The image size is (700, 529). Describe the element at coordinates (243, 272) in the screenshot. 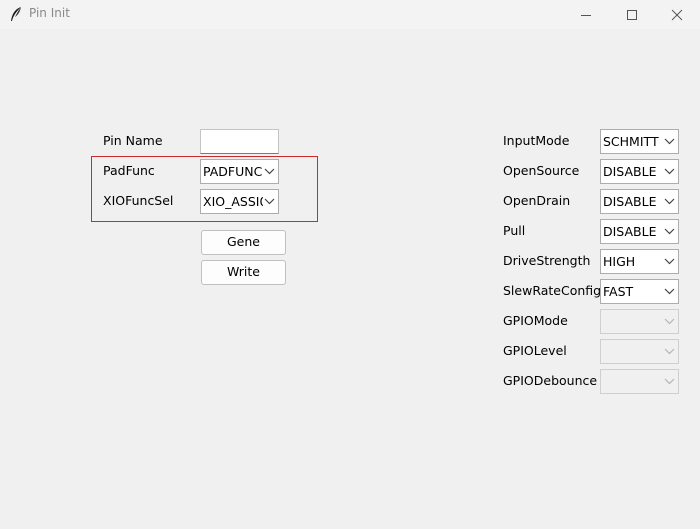

I see `write-button: Write` at that location.